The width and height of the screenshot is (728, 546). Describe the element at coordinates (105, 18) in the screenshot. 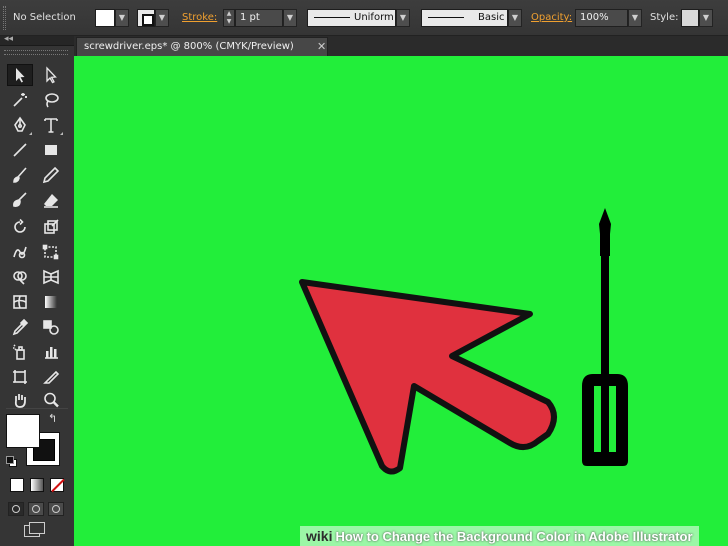

I see `fill-color-swatch` at that location.